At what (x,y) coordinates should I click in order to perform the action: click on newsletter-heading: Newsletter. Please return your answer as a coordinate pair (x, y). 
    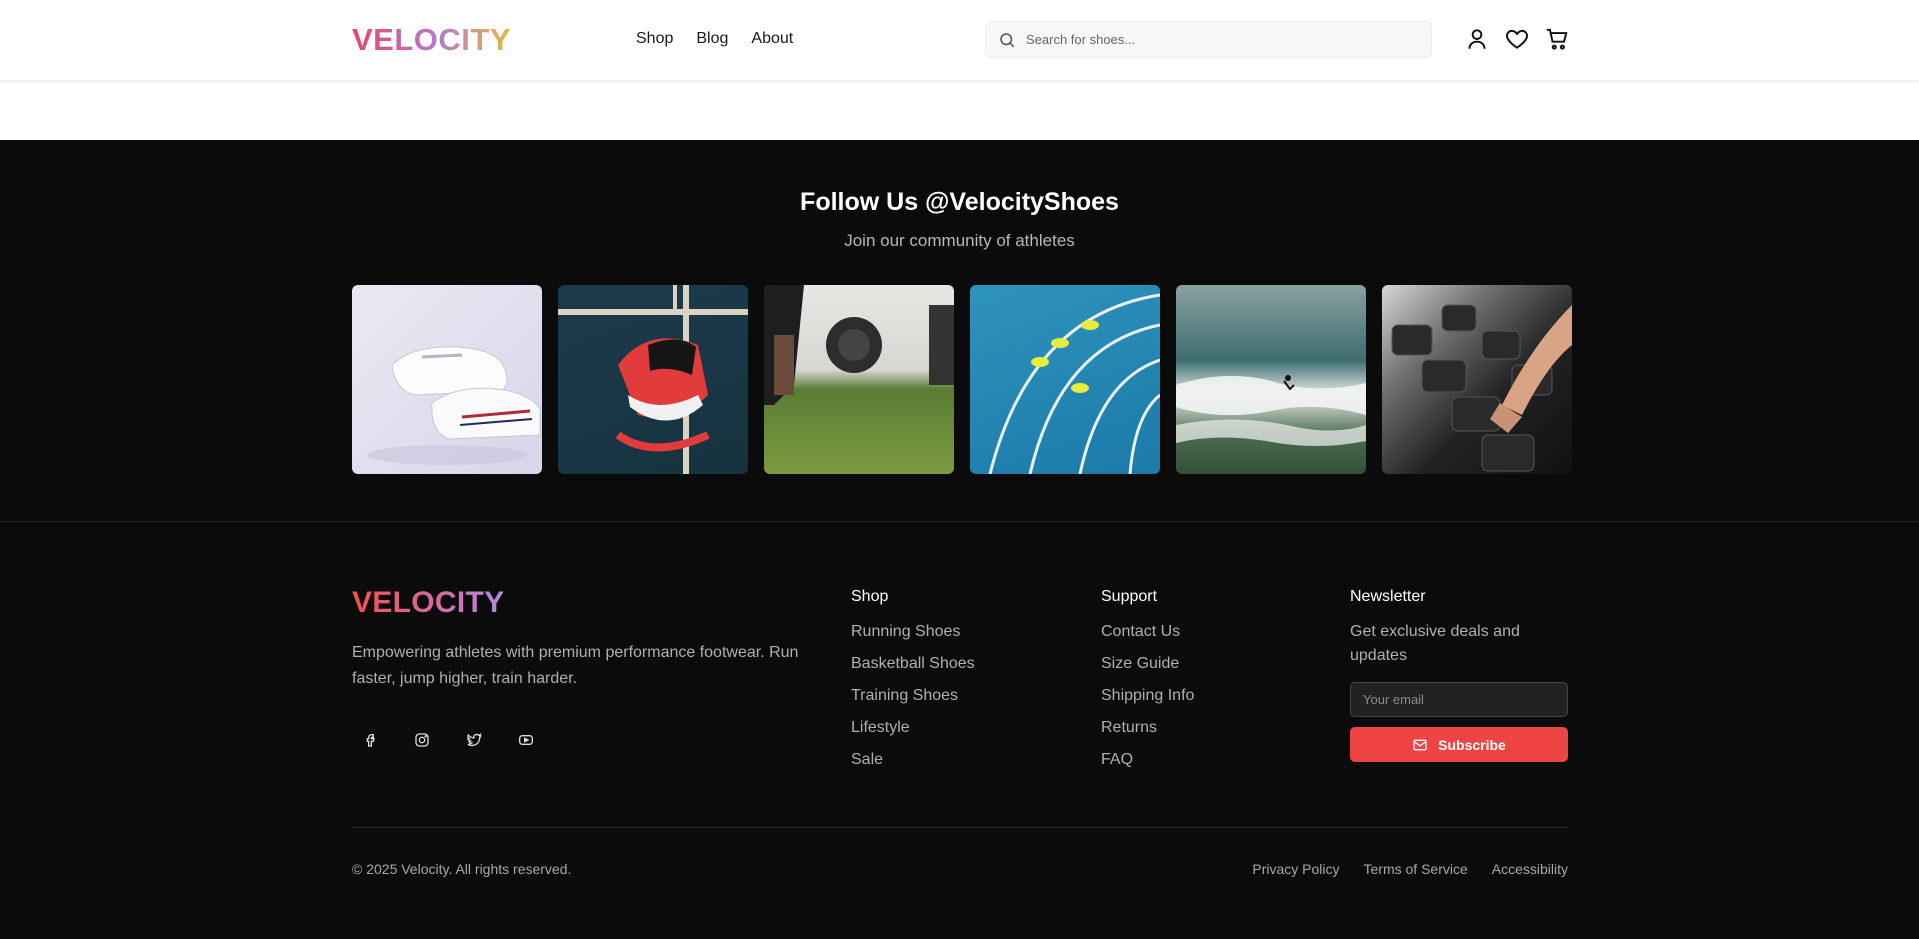
    Looking at the image, I should click on (1388, 596).